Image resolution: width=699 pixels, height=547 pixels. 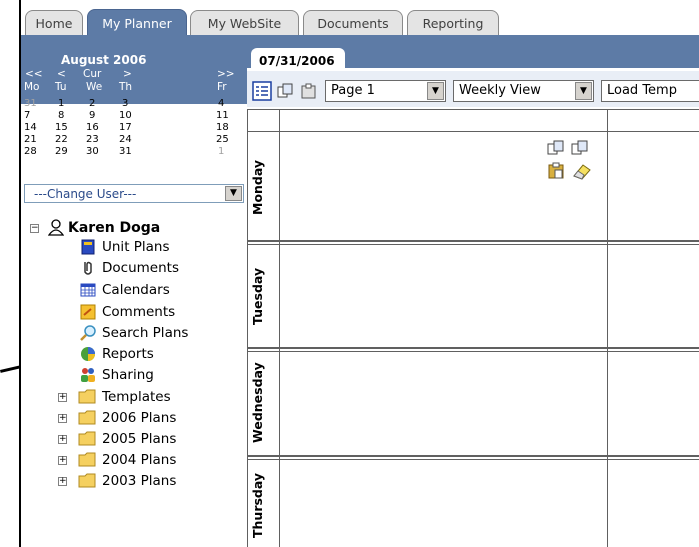 What do you see at coordinates (61, 115) in the screenshot?
I see `calendar-day: 8` at bounding box center [61, 115].